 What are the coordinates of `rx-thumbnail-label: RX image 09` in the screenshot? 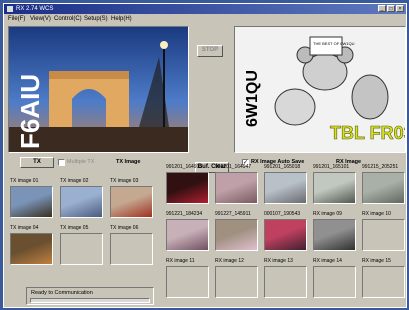 It's located at (327, 214).